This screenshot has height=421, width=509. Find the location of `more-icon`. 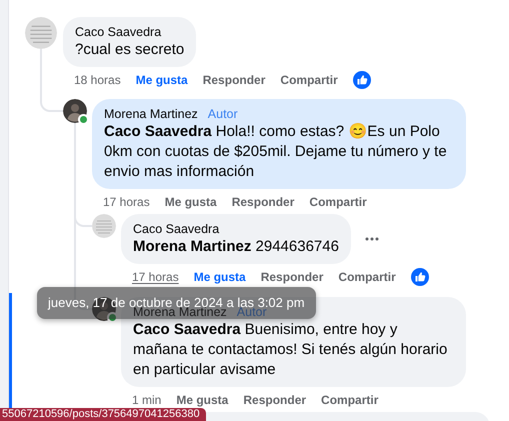

more-icon is located at coordinates (371, 239).